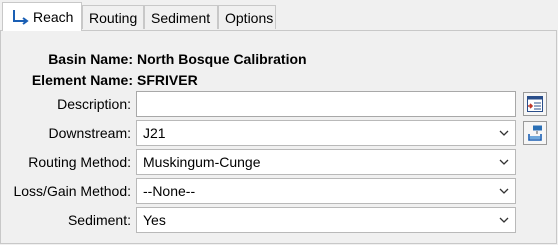  Describe the element at coordinates (326, 133) in the screenshot. I see `downstream-select: J21` at that location.